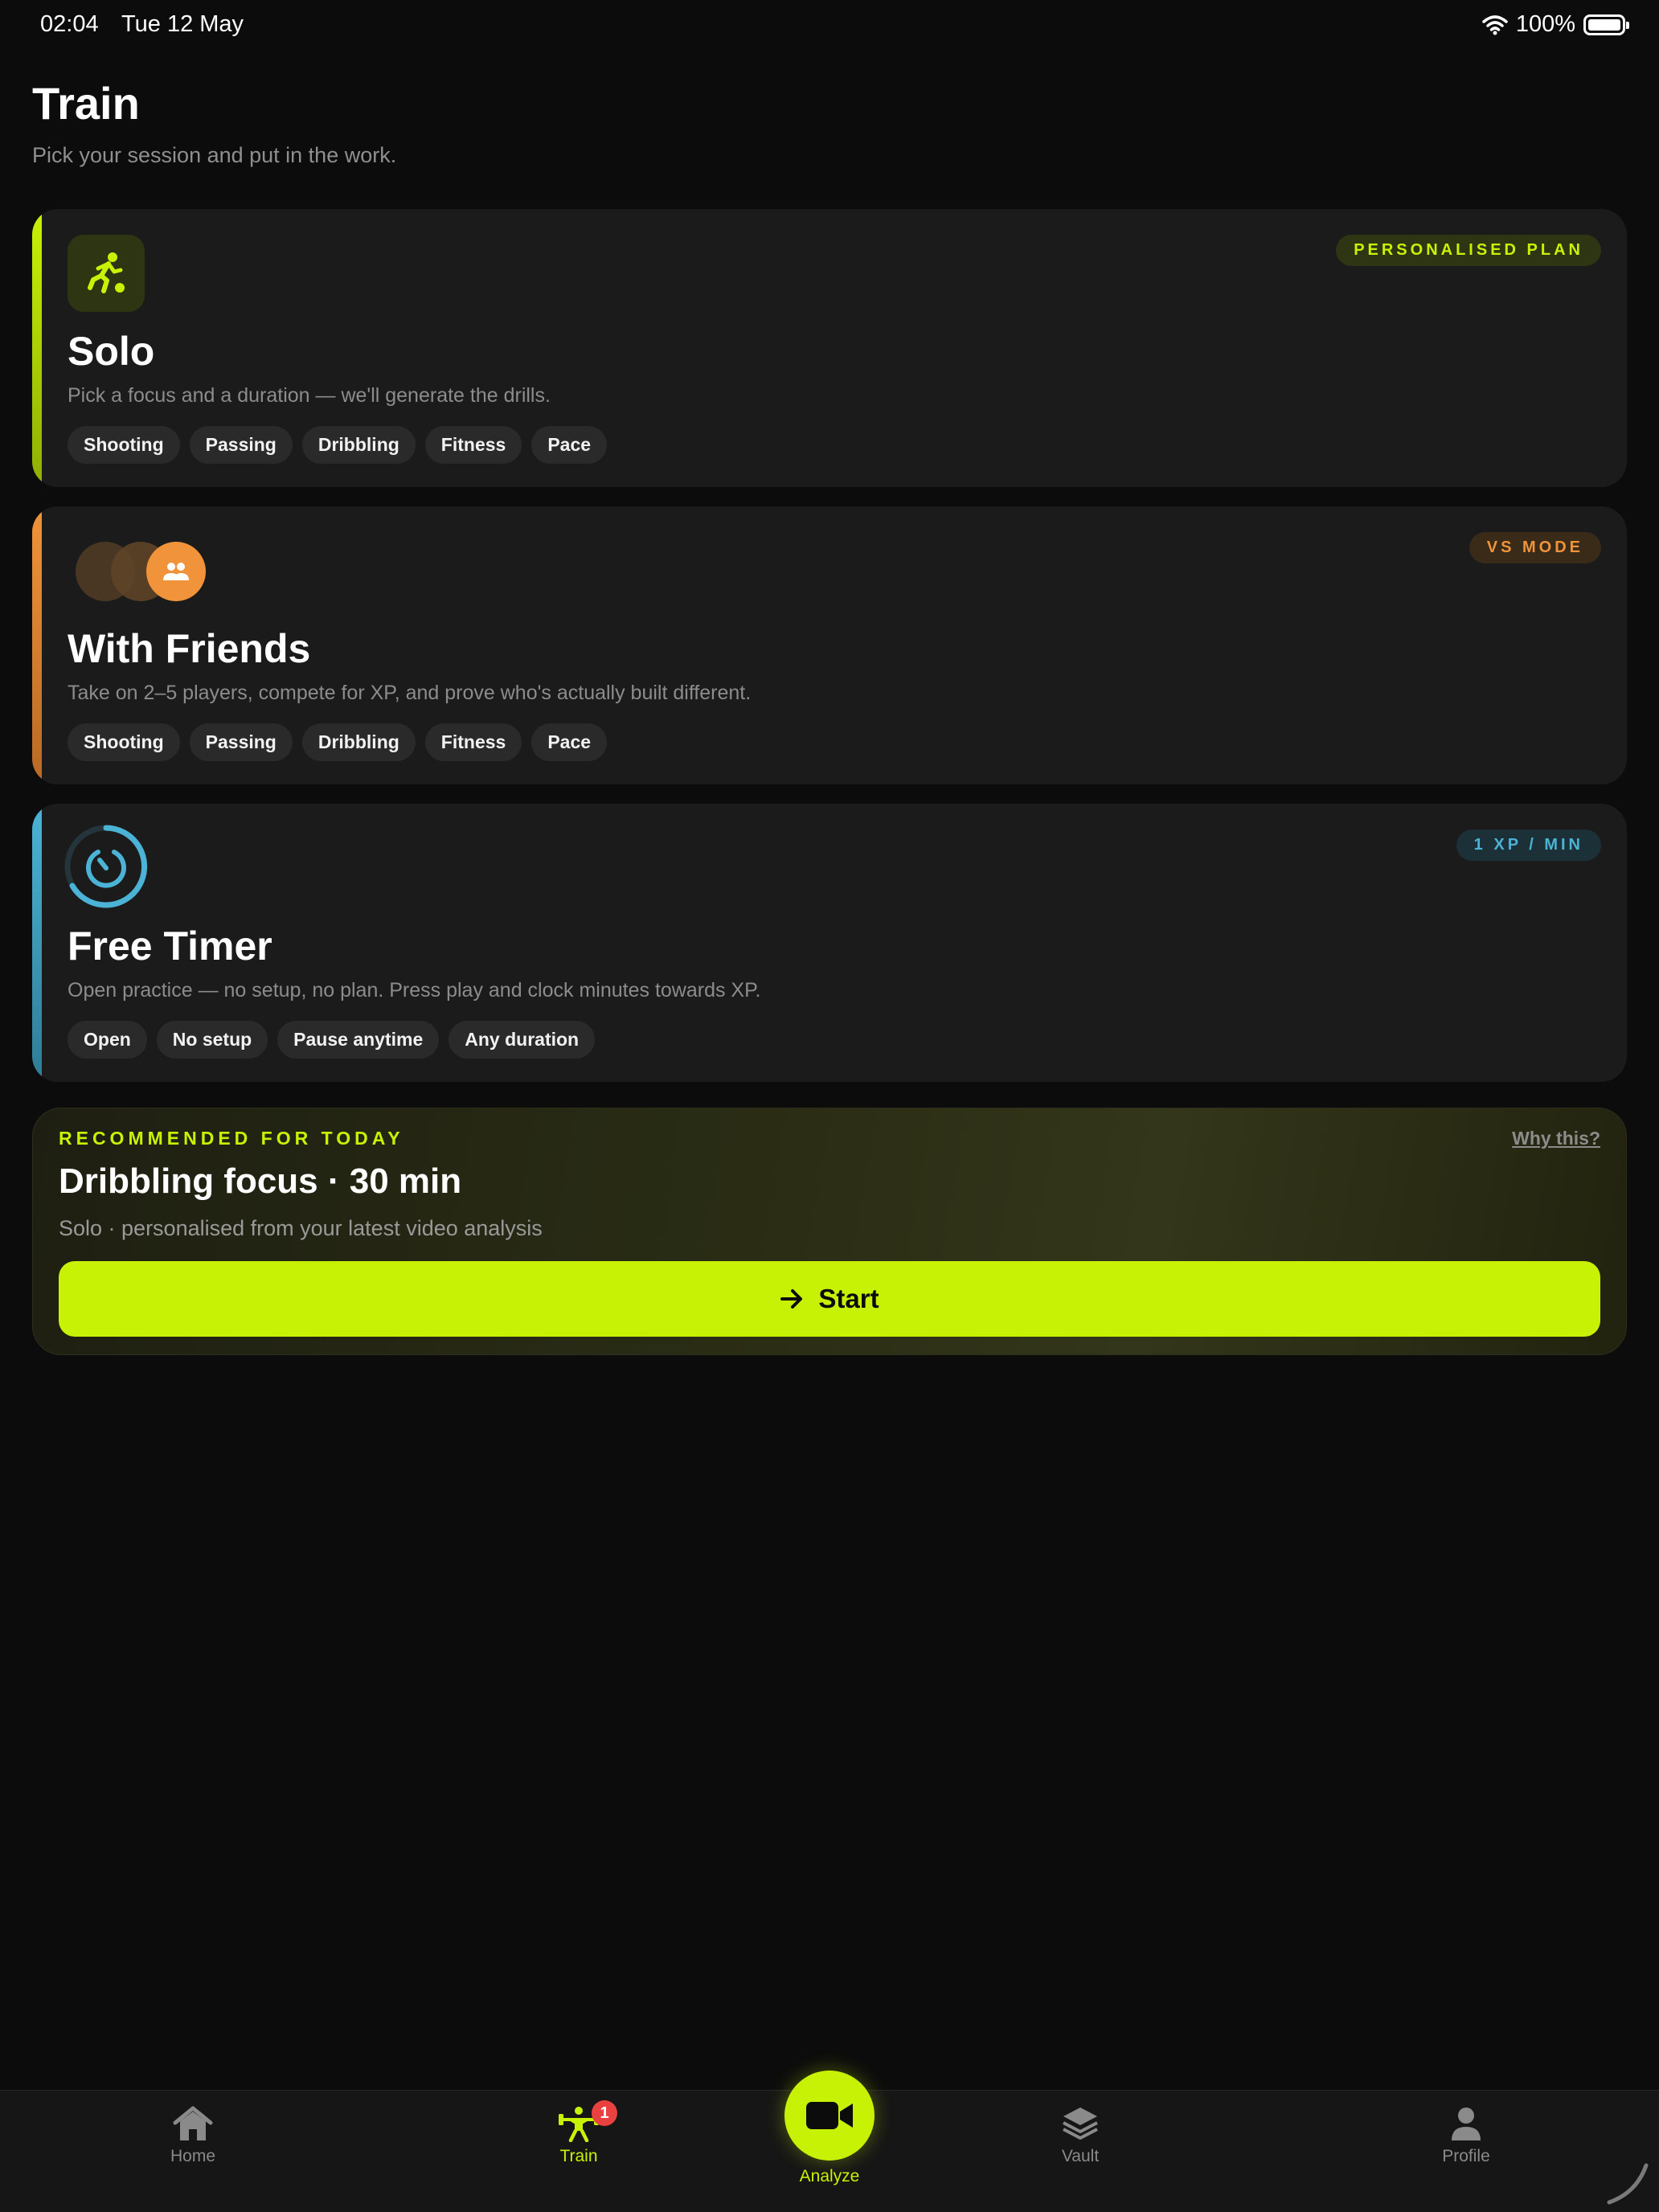  What do you see at coordinates (604, 2113) in the screenshot?
I see `train-notification-badge: 1` at bounding box center [604, 2113].